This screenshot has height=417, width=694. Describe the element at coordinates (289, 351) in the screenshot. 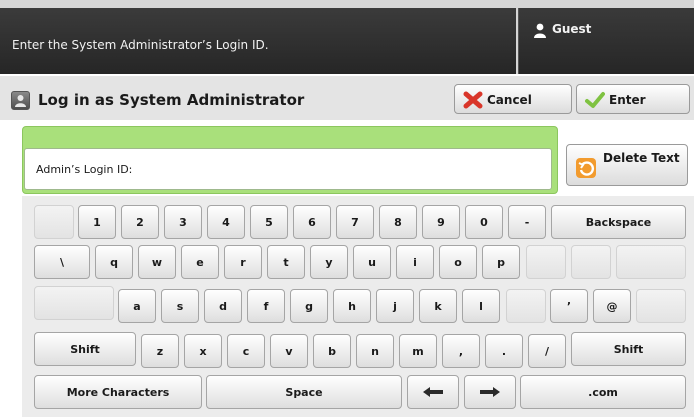

I see `key-v: v` at that location.